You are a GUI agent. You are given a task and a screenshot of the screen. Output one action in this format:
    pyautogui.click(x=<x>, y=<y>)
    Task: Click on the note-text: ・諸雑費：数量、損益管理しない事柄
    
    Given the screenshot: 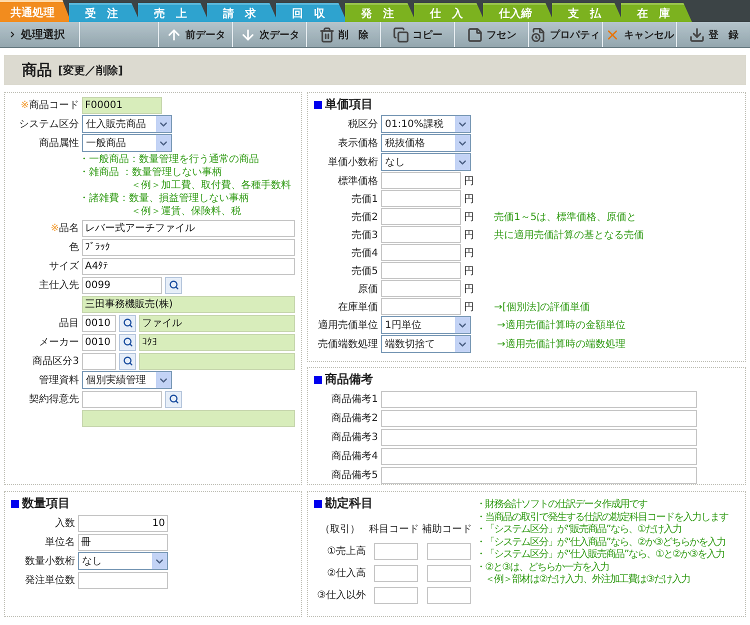 What is the action you would take?
    pyautogui.click(x=164, y=198)
    